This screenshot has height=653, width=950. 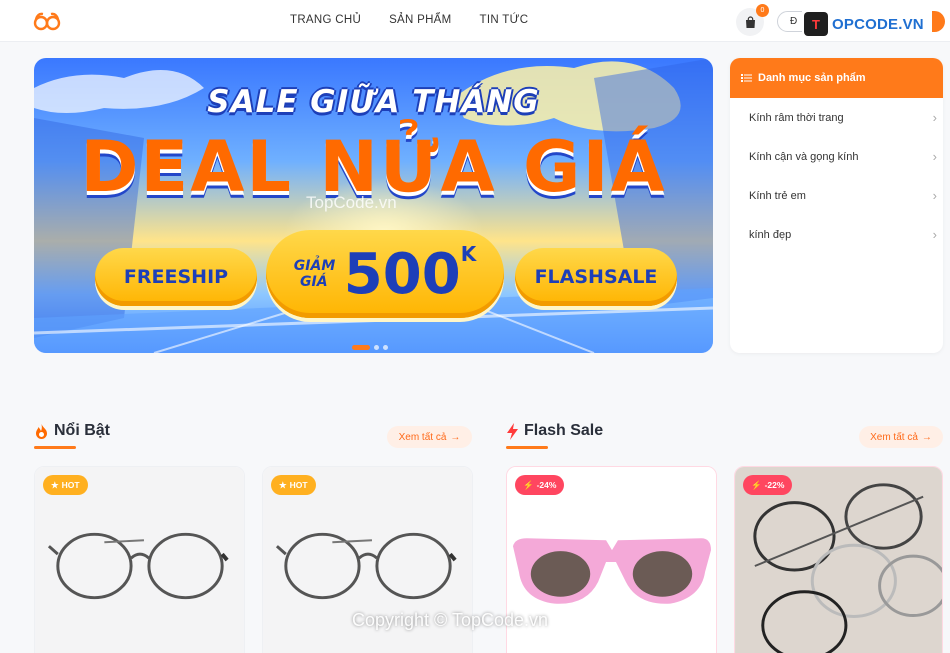 I want to click on featured-see-all-button: Xem tất cả →, so click(x=429, y=437).